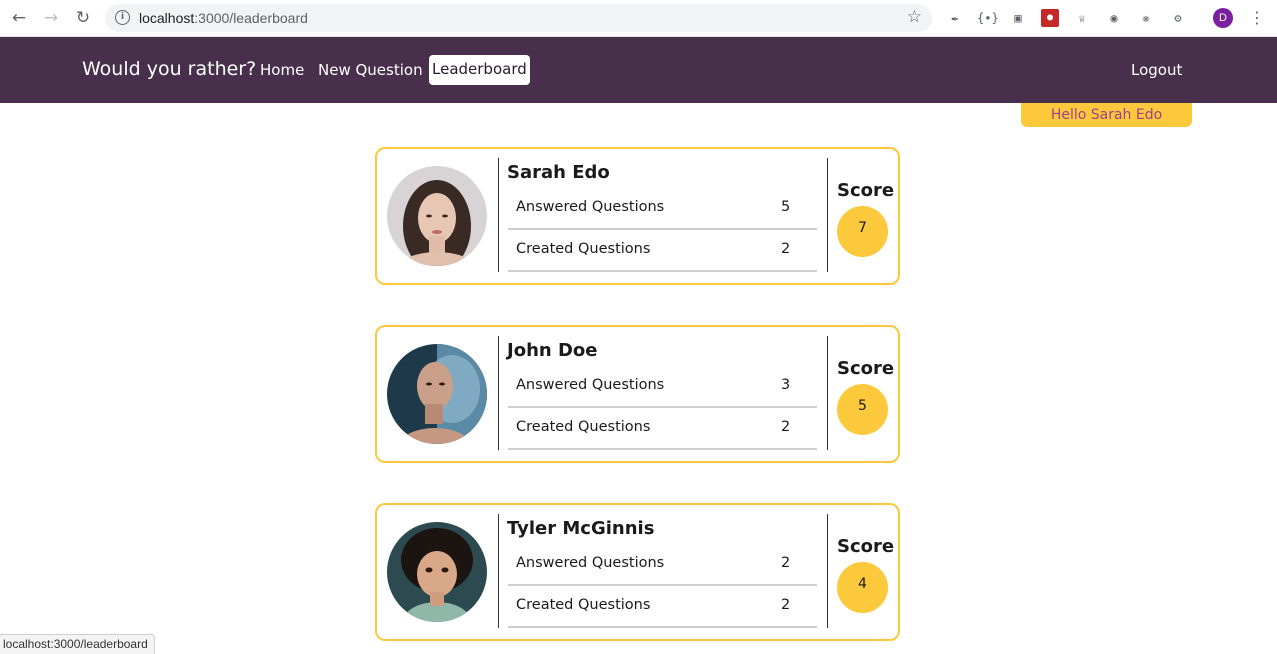 This screenshot has height=654, width=1277. What do you see at coordinates (955, 18) in the screenshot?
I see `eyedropper-extension-icon: ✒` at bounding box center [955, 18].